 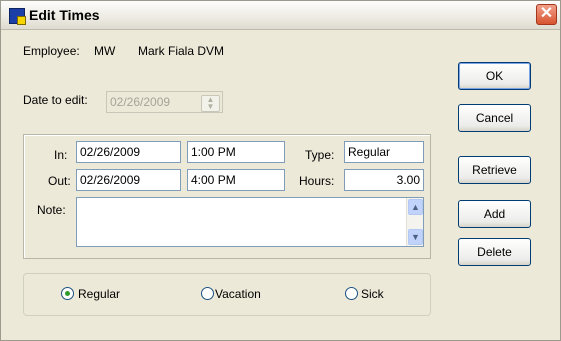 I want to click on radio-sick, so click(x=351, y=293).